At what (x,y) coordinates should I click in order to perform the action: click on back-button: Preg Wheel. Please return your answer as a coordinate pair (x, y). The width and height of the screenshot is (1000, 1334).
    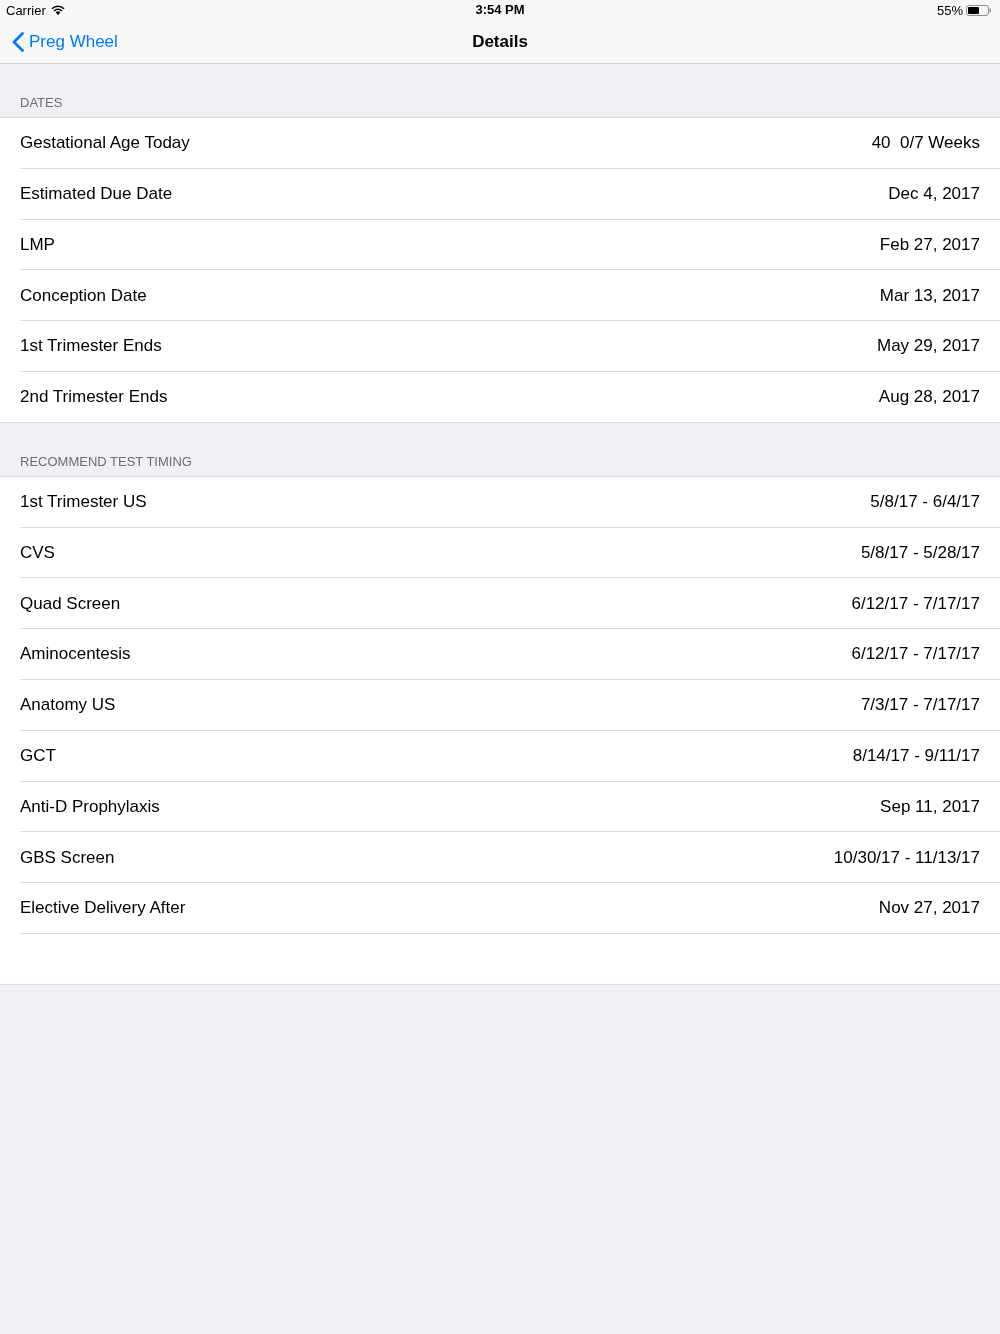
    Looking at the image, I should click on (61, 41).